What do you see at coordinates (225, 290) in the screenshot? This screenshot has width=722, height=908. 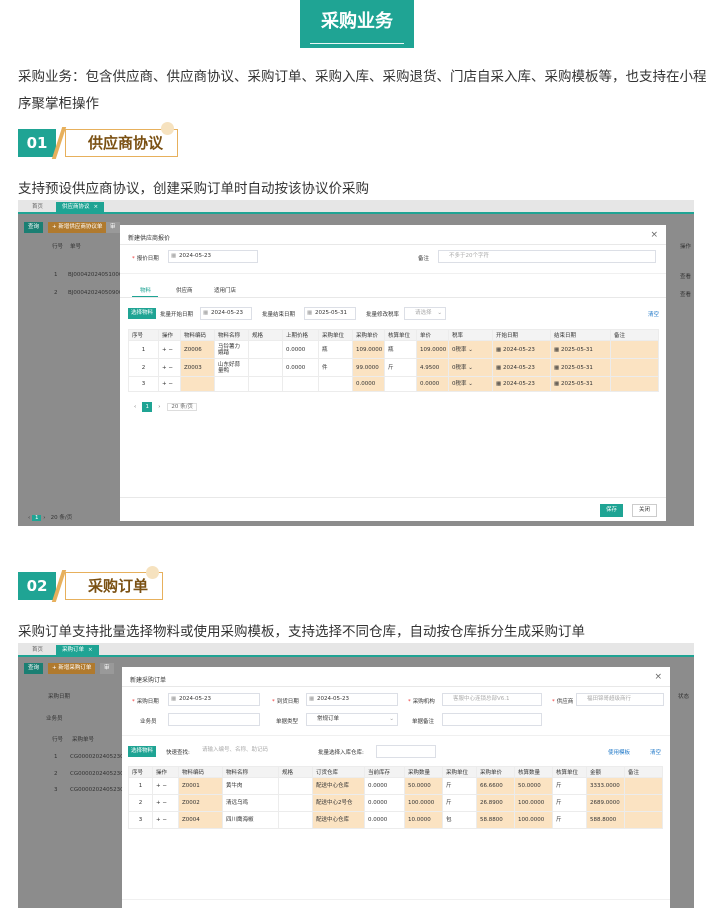 I see `tab-stores: 适用门店` at bounding box center [225, 290].